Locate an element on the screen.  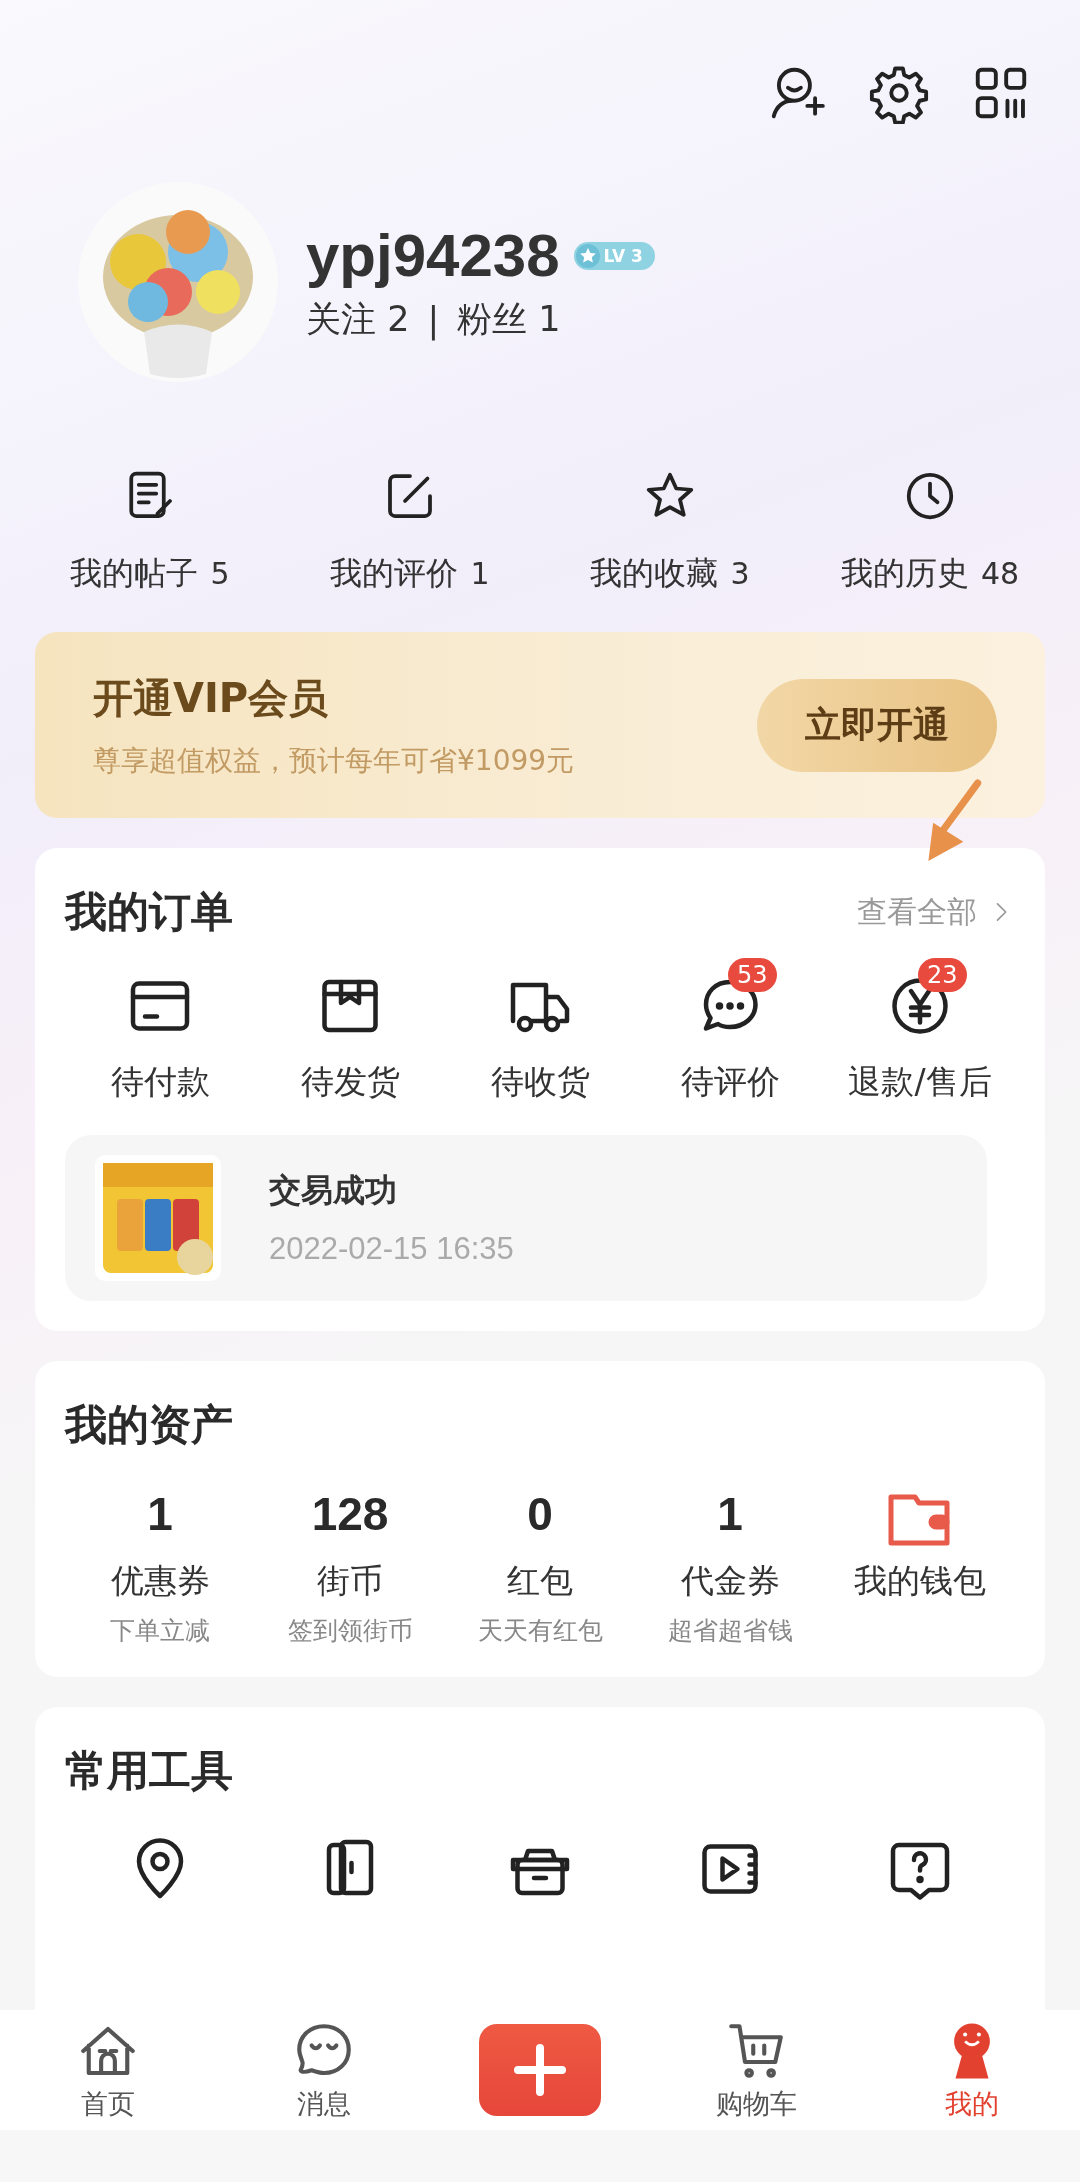
shortcut-label: 我的评价 is located at coordinates (394, 574).